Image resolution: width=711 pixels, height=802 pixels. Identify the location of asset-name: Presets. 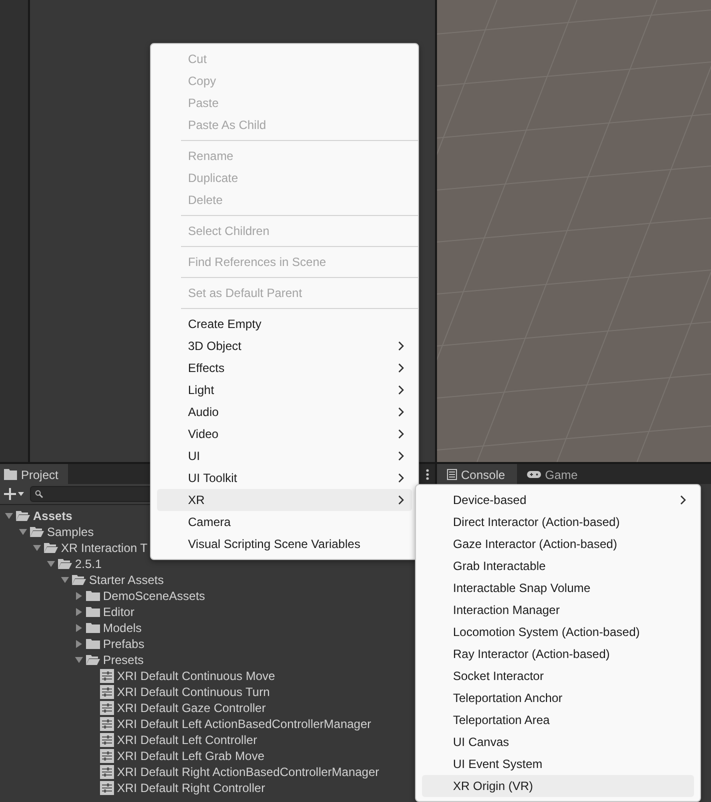
(123, 660).